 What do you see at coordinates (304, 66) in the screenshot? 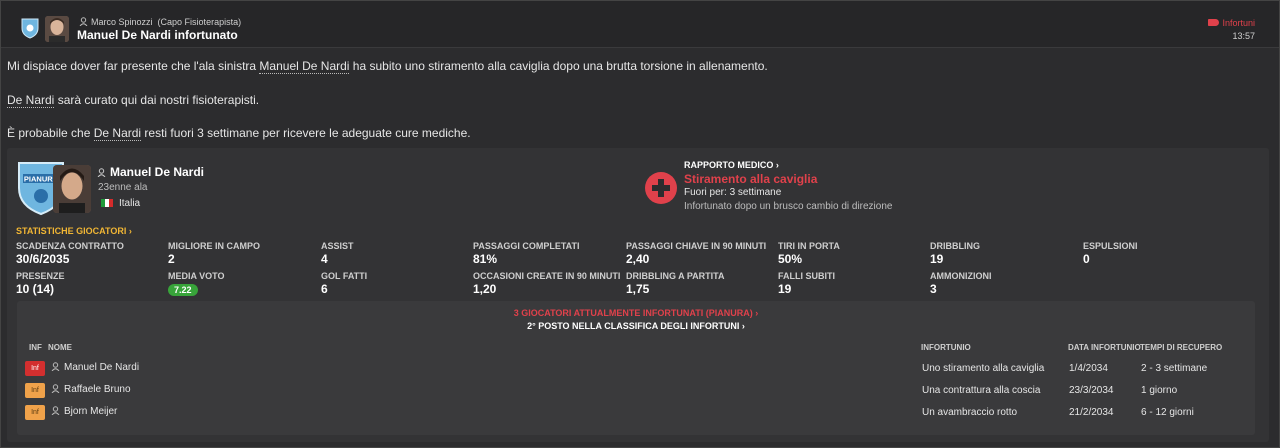
I see `player-link: Manuel De Nardi` at bounding box center [304, 66].